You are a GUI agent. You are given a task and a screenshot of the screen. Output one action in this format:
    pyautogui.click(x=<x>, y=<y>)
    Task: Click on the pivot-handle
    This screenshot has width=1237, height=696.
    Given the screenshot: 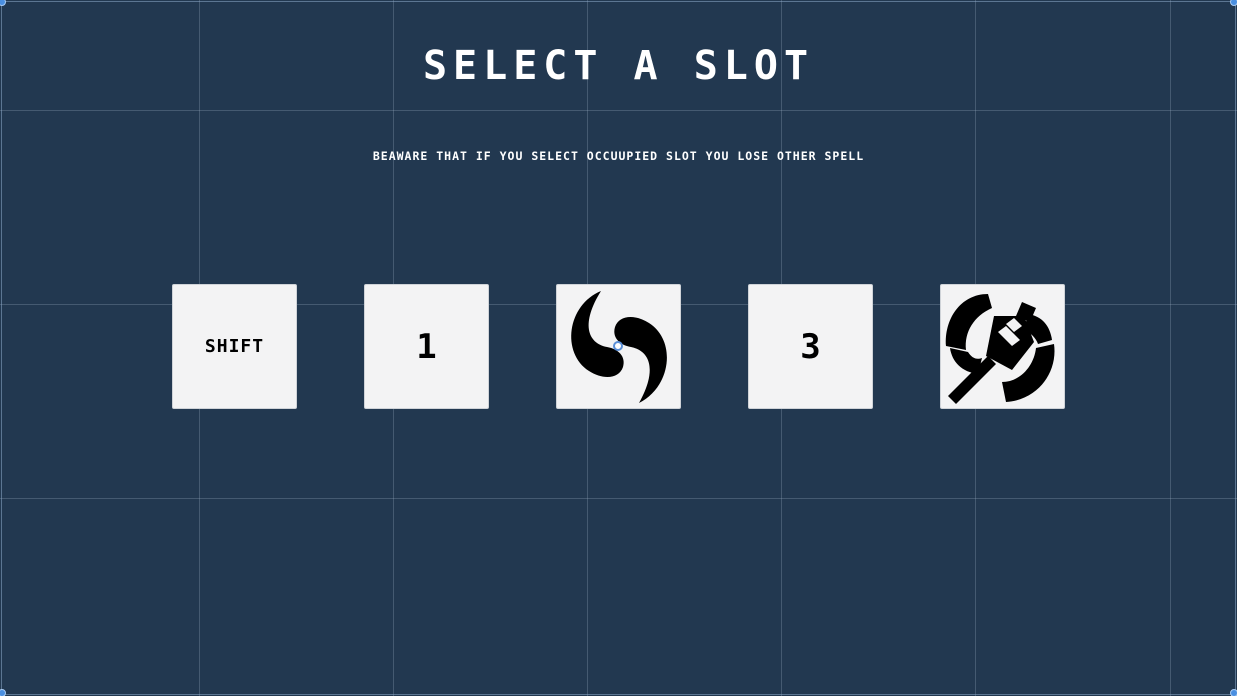 What is the action you would take?
    pyautogui.click(x=618, y=346)
    